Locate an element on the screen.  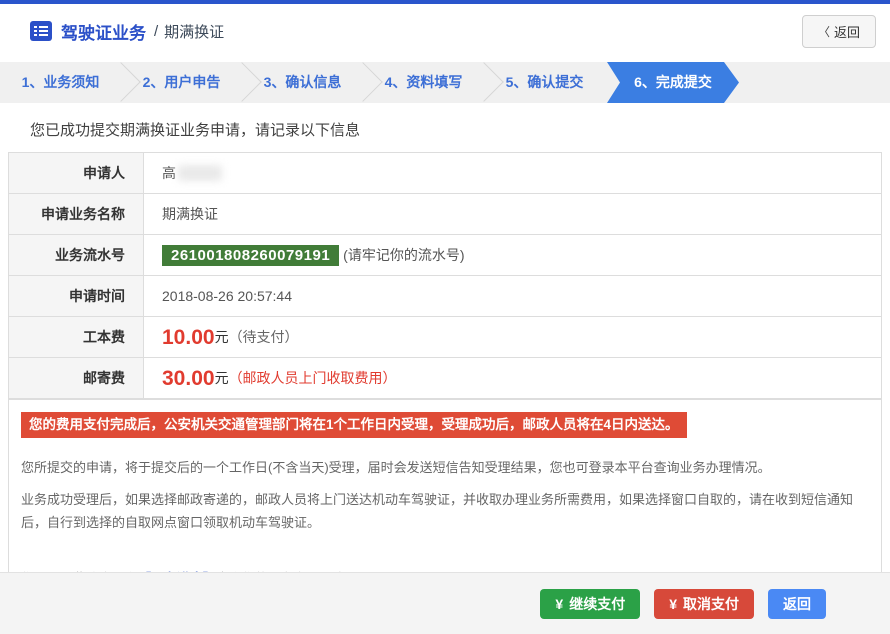
continue-payment-button: ¥ 继续支付 is located at coordinates (590, 603).